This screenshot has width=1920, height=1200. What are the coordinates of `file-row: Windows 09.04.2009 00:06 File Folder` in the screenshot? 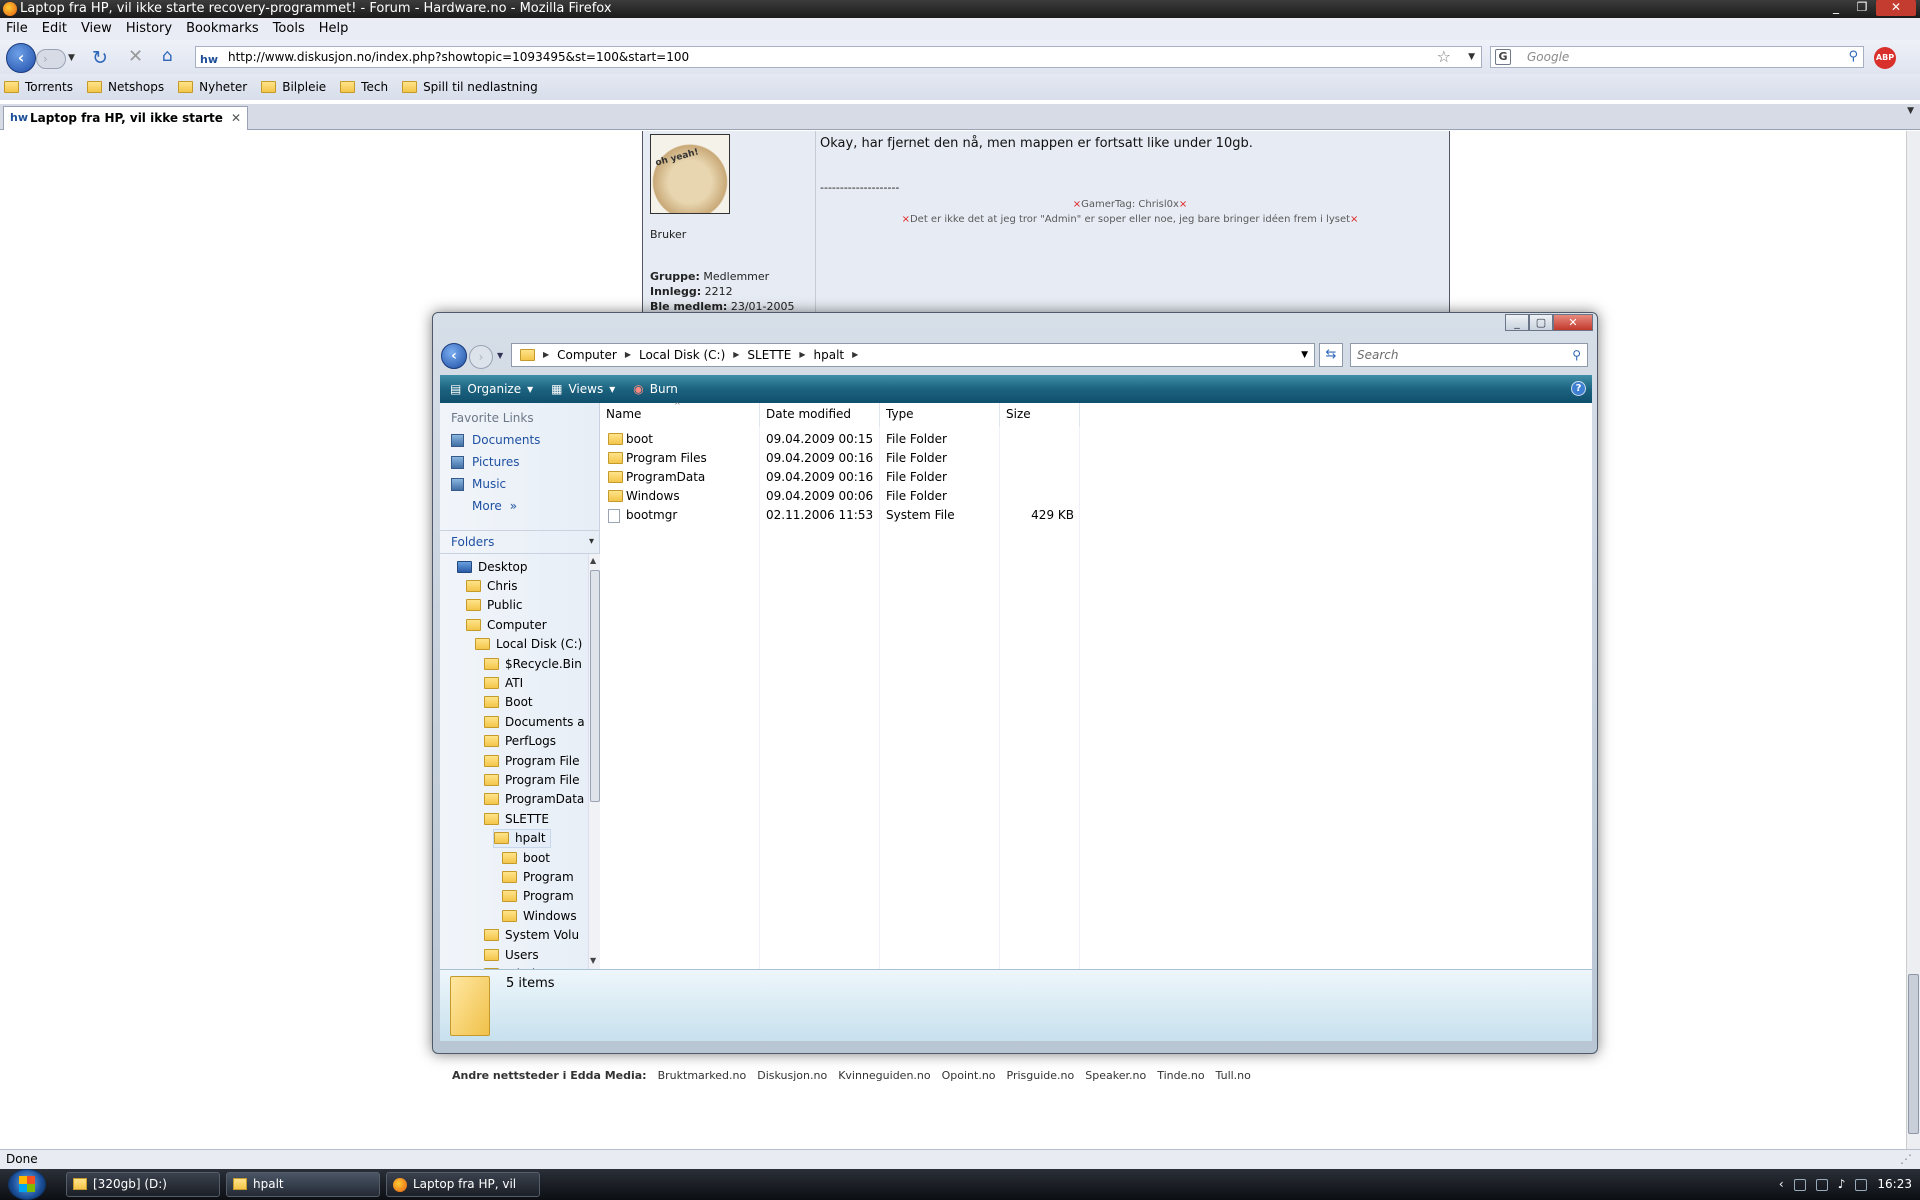 It's located at (1096, 496).